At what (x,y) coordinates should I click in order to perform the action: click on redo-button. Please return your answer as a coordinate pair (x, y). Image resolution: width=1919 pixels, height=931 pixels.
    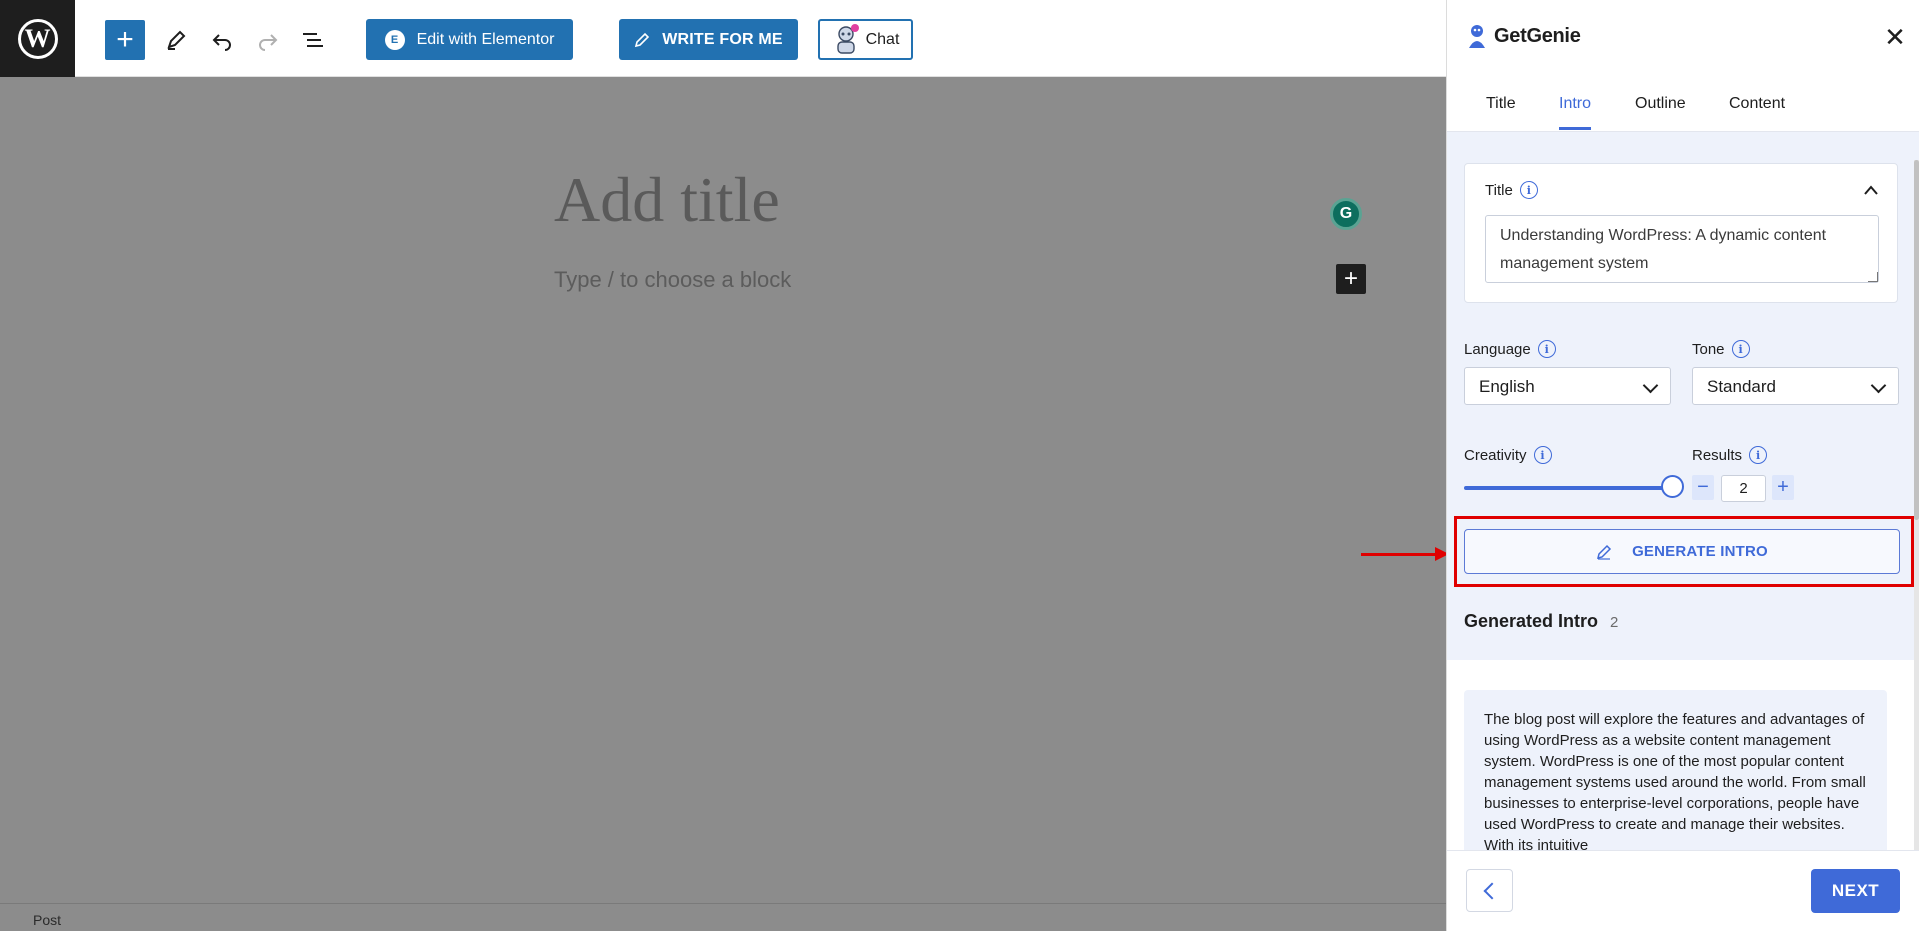
    Looking at the image, I should click on (268, 40).